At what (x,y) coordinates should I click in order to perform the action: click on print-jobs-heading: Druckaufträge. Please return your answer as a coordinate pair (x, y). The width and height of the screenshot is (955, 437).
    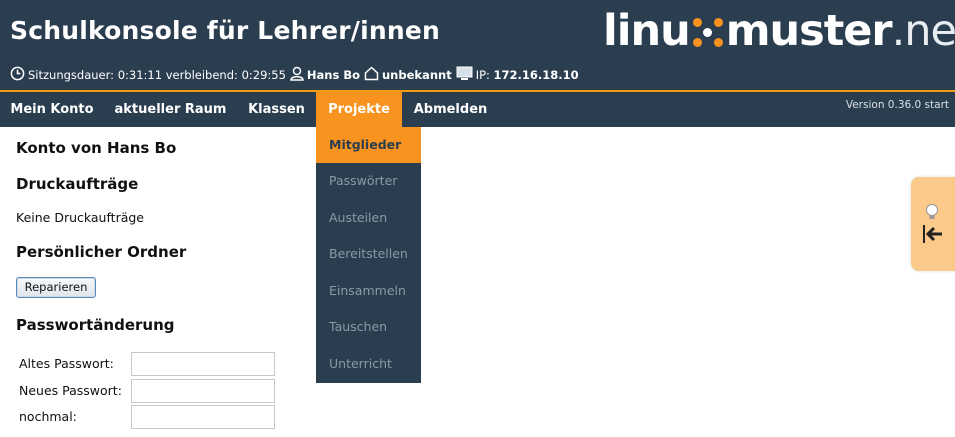
    Looking at the image, I should click on (77, 184).